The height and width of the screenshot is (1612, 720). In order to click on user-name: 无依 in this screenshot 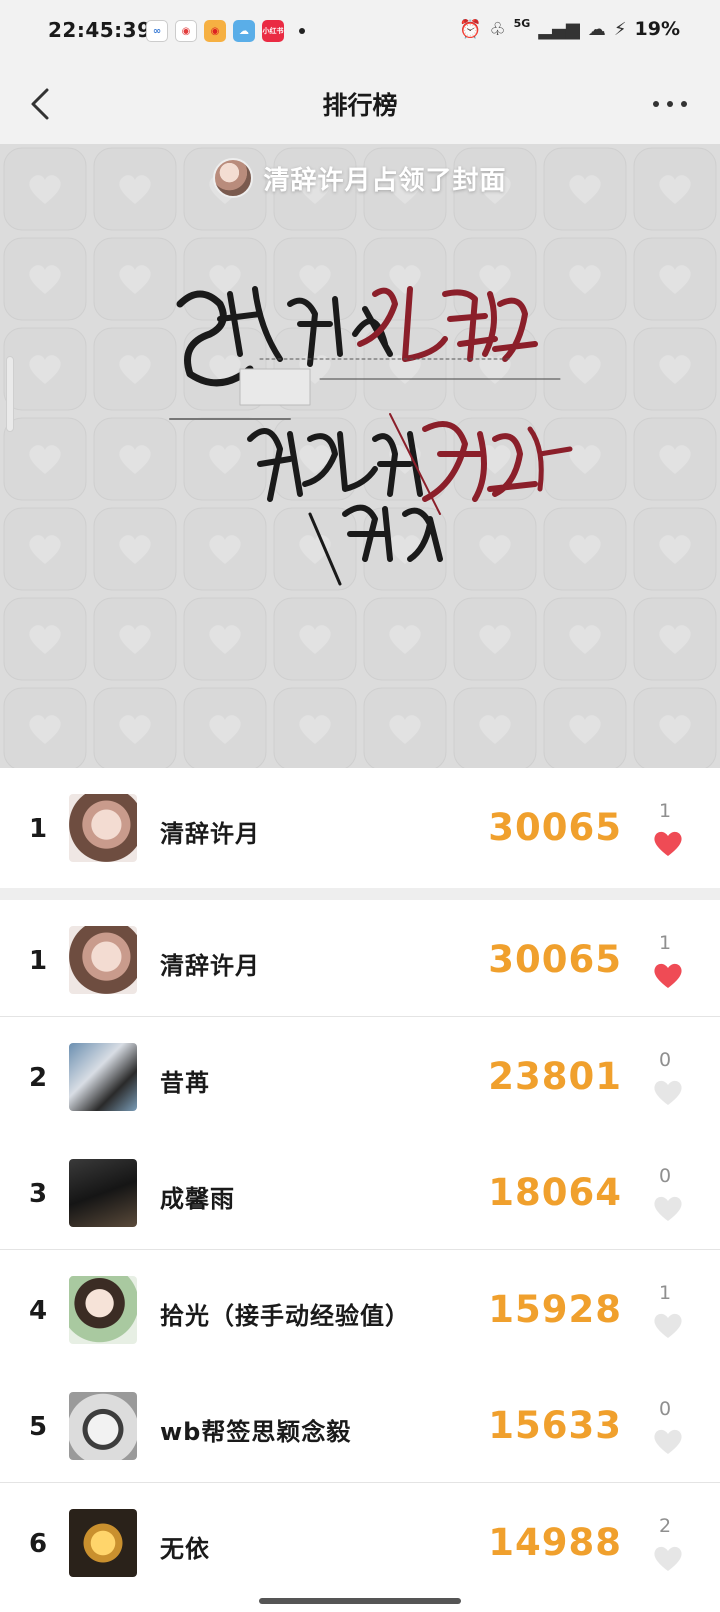, I will do `click(185, 1549)`.